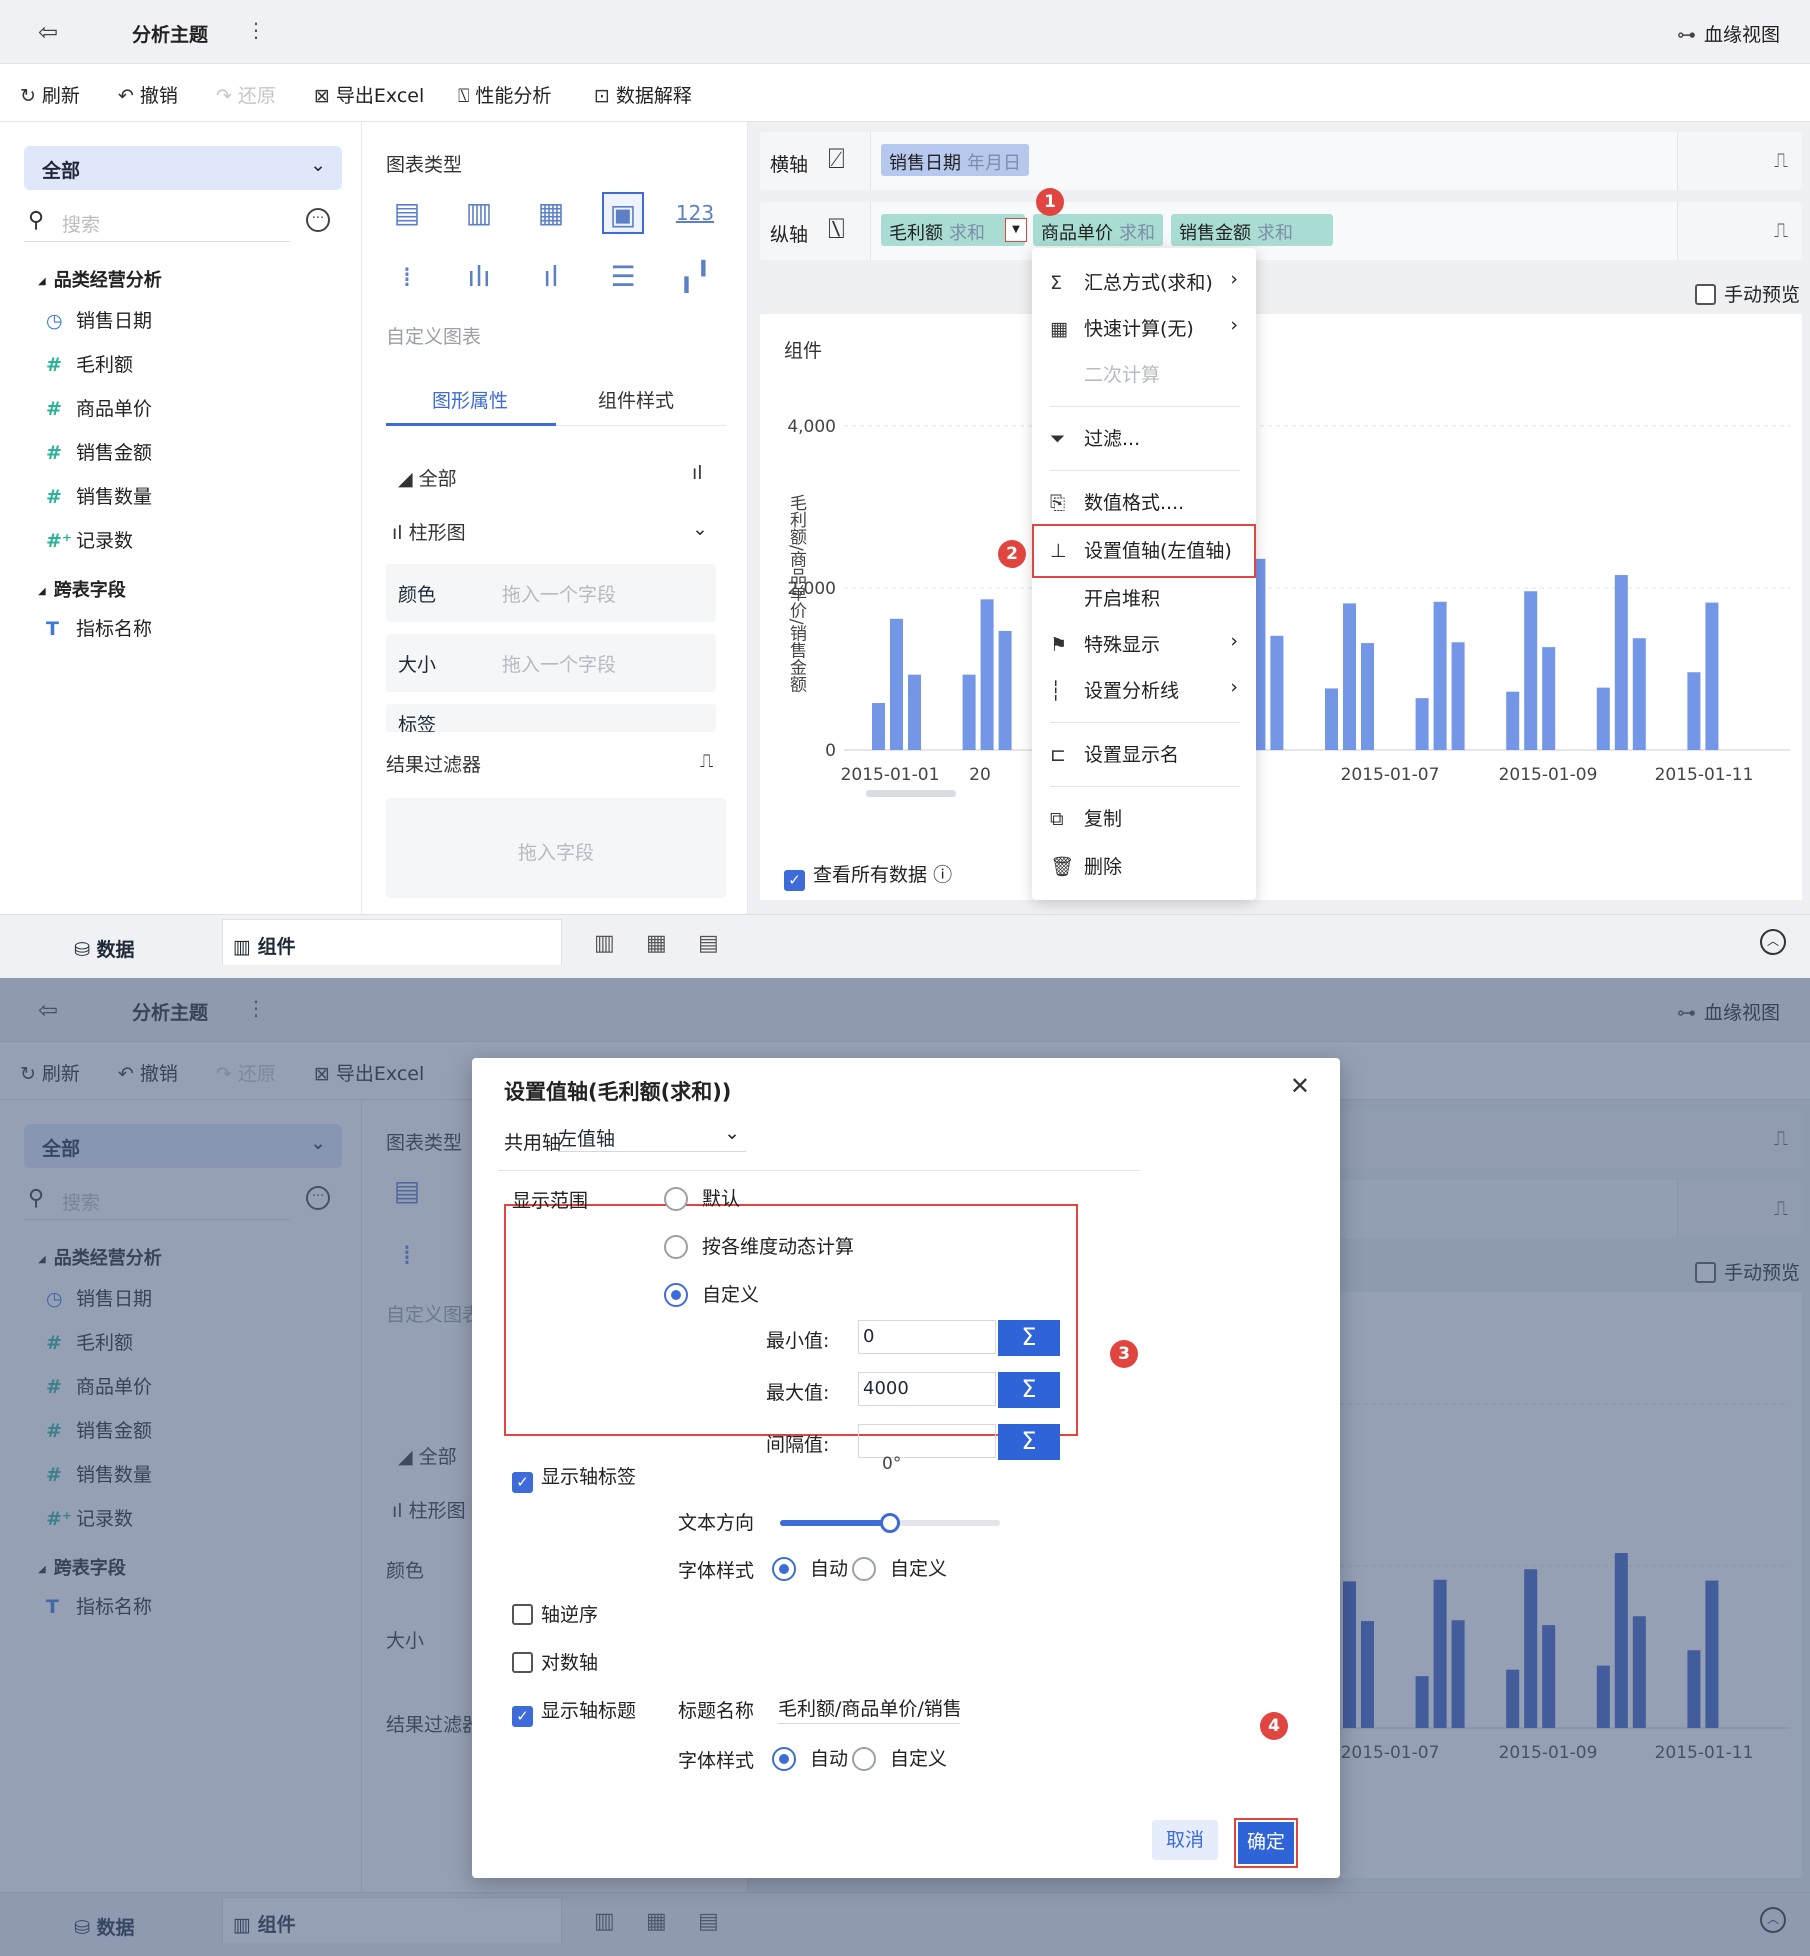 Image resolution: width=1810 pixels, height=1956 pixels. What do you see at coordinates (407, 213) in the screenshot?
I see `table-chart-icon: ▤` at bounding box center [407, 213].